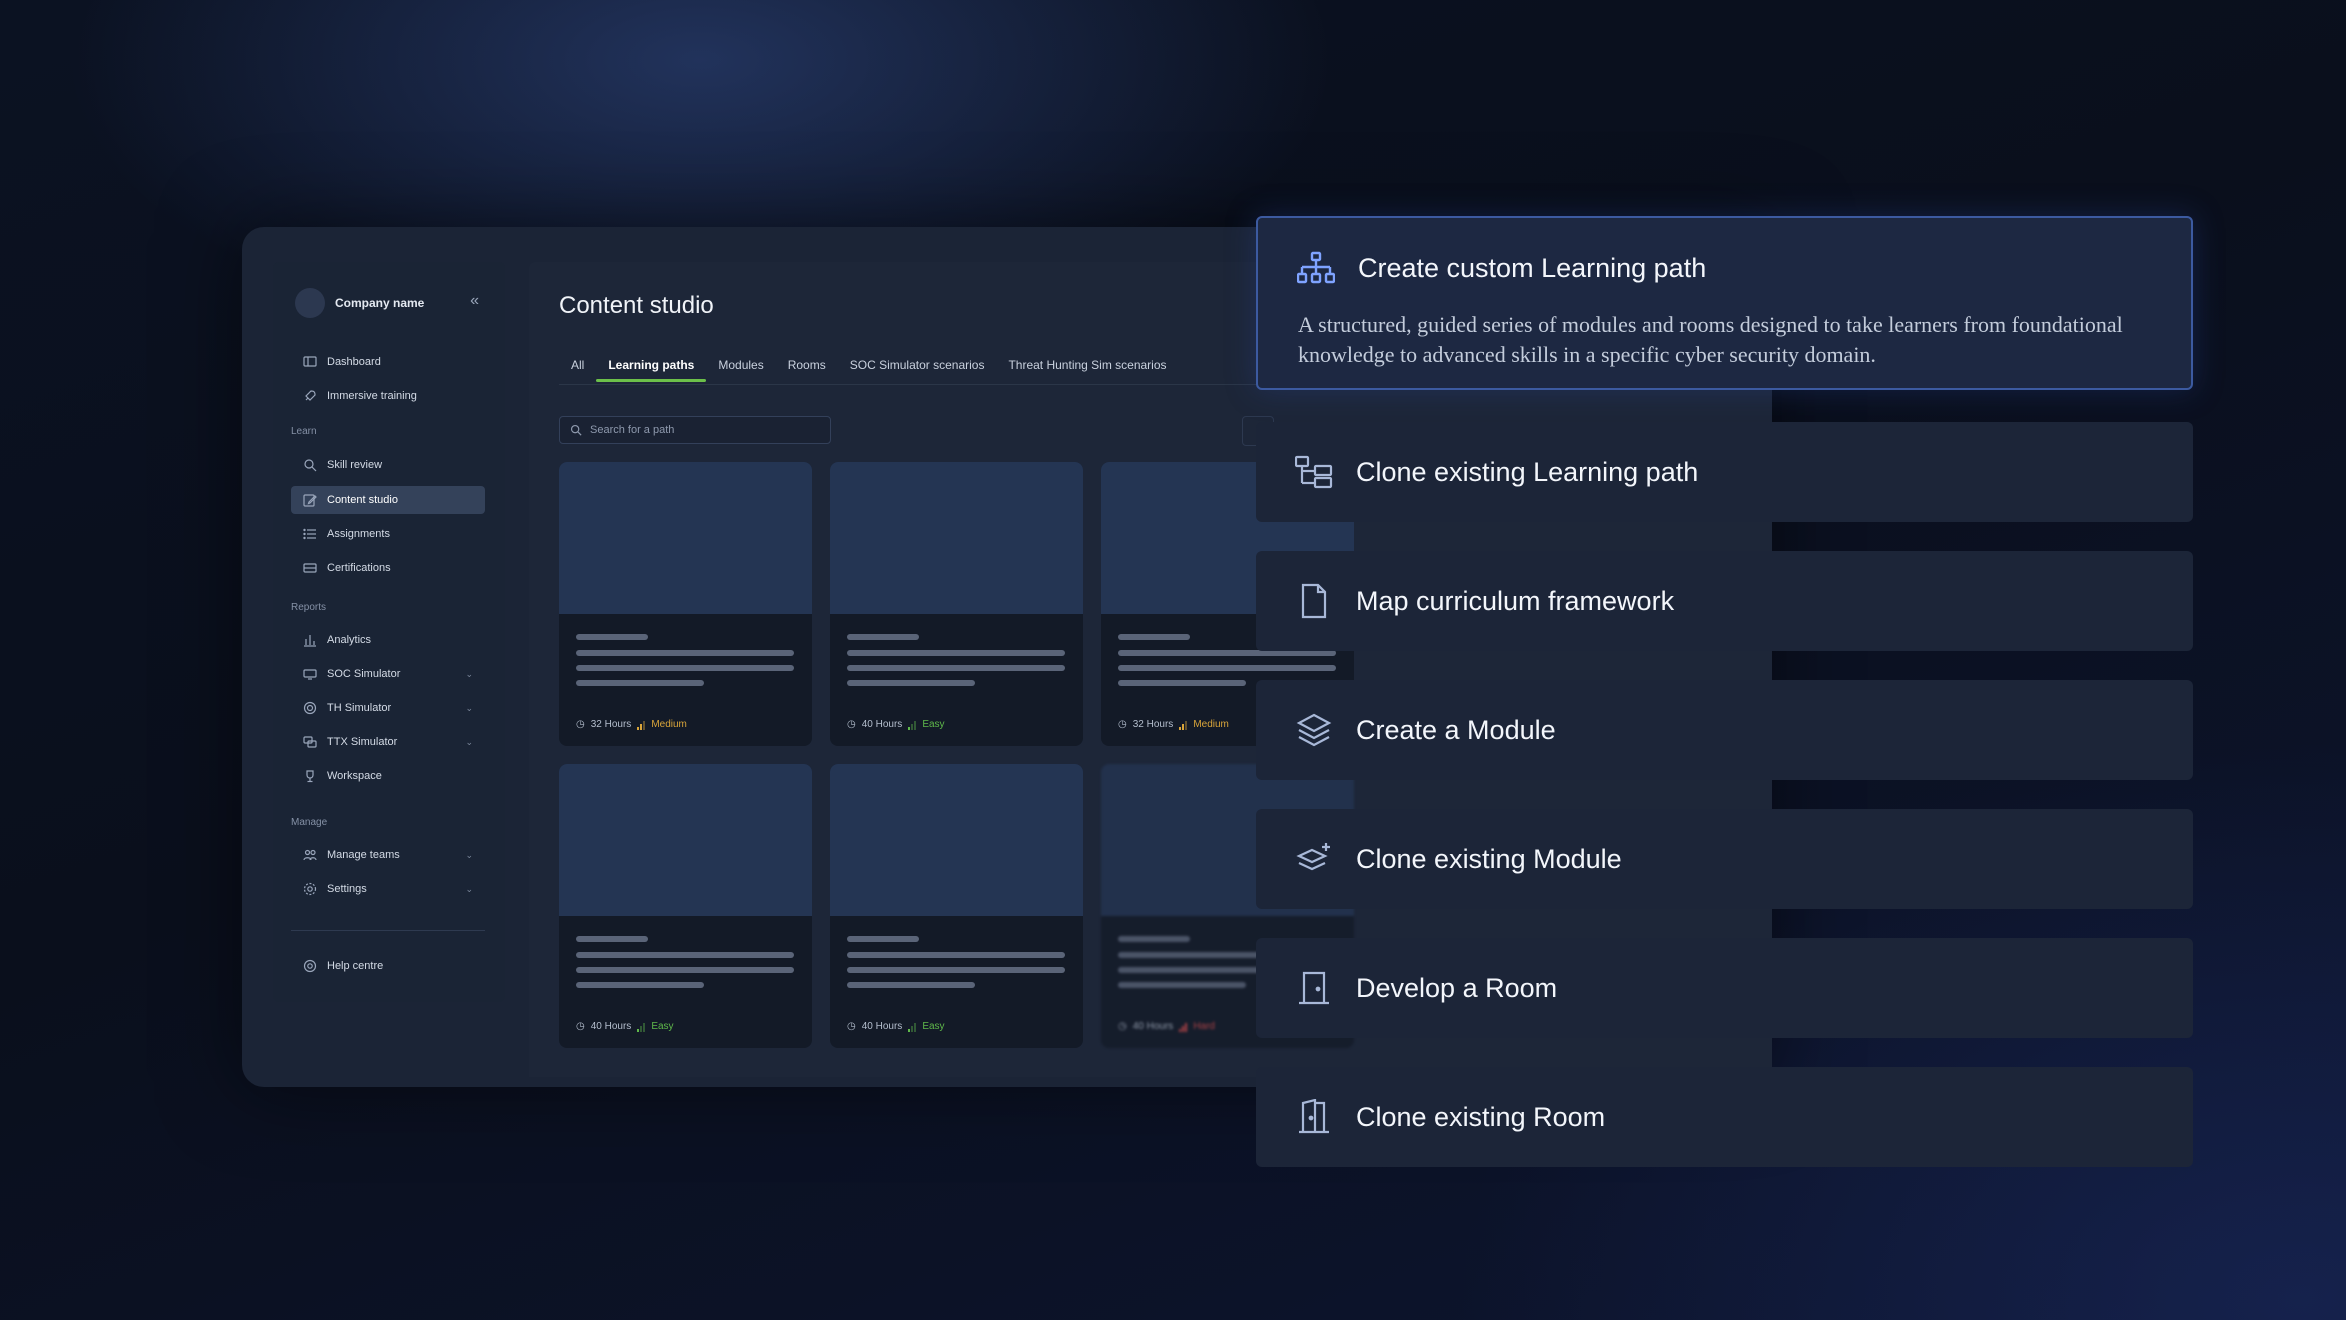 The width and height of the screenshot is (2346, 1320). I want to click on clone-tree-icon, so click(1314, 472).